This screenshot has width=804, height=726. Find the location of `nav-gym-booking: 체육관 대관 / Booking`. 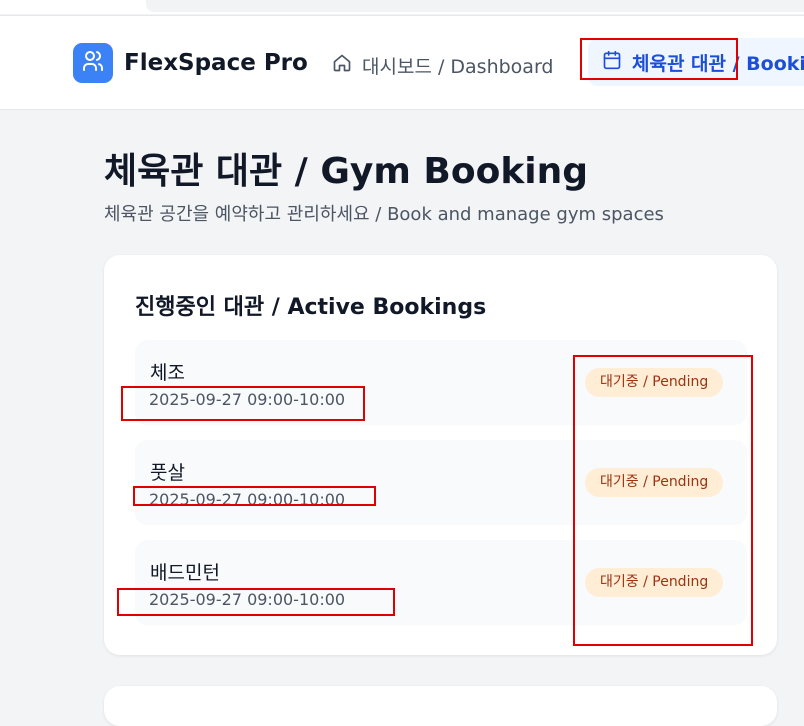

nav-gym-booking: 체육관 대관 / Booking is located at coordinates (696, 62).